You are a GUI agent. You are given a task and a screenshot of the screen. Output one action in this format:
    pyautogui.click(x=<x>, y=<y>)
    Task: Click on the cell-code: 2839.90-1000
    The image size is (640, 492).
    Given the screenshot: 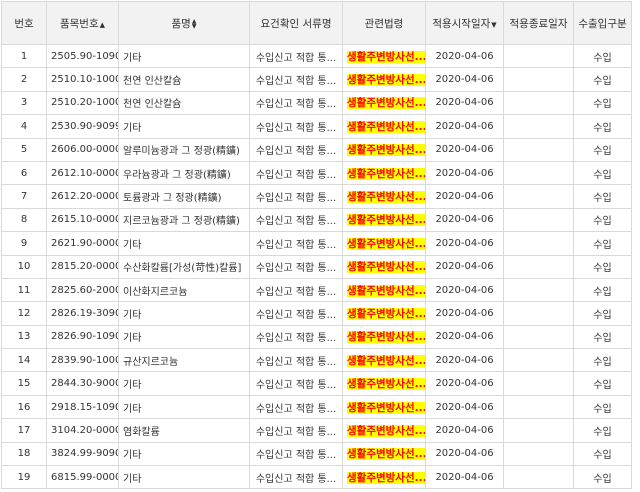 What is the action you would take?
    pyautogui.click(x=82, y=360)
    